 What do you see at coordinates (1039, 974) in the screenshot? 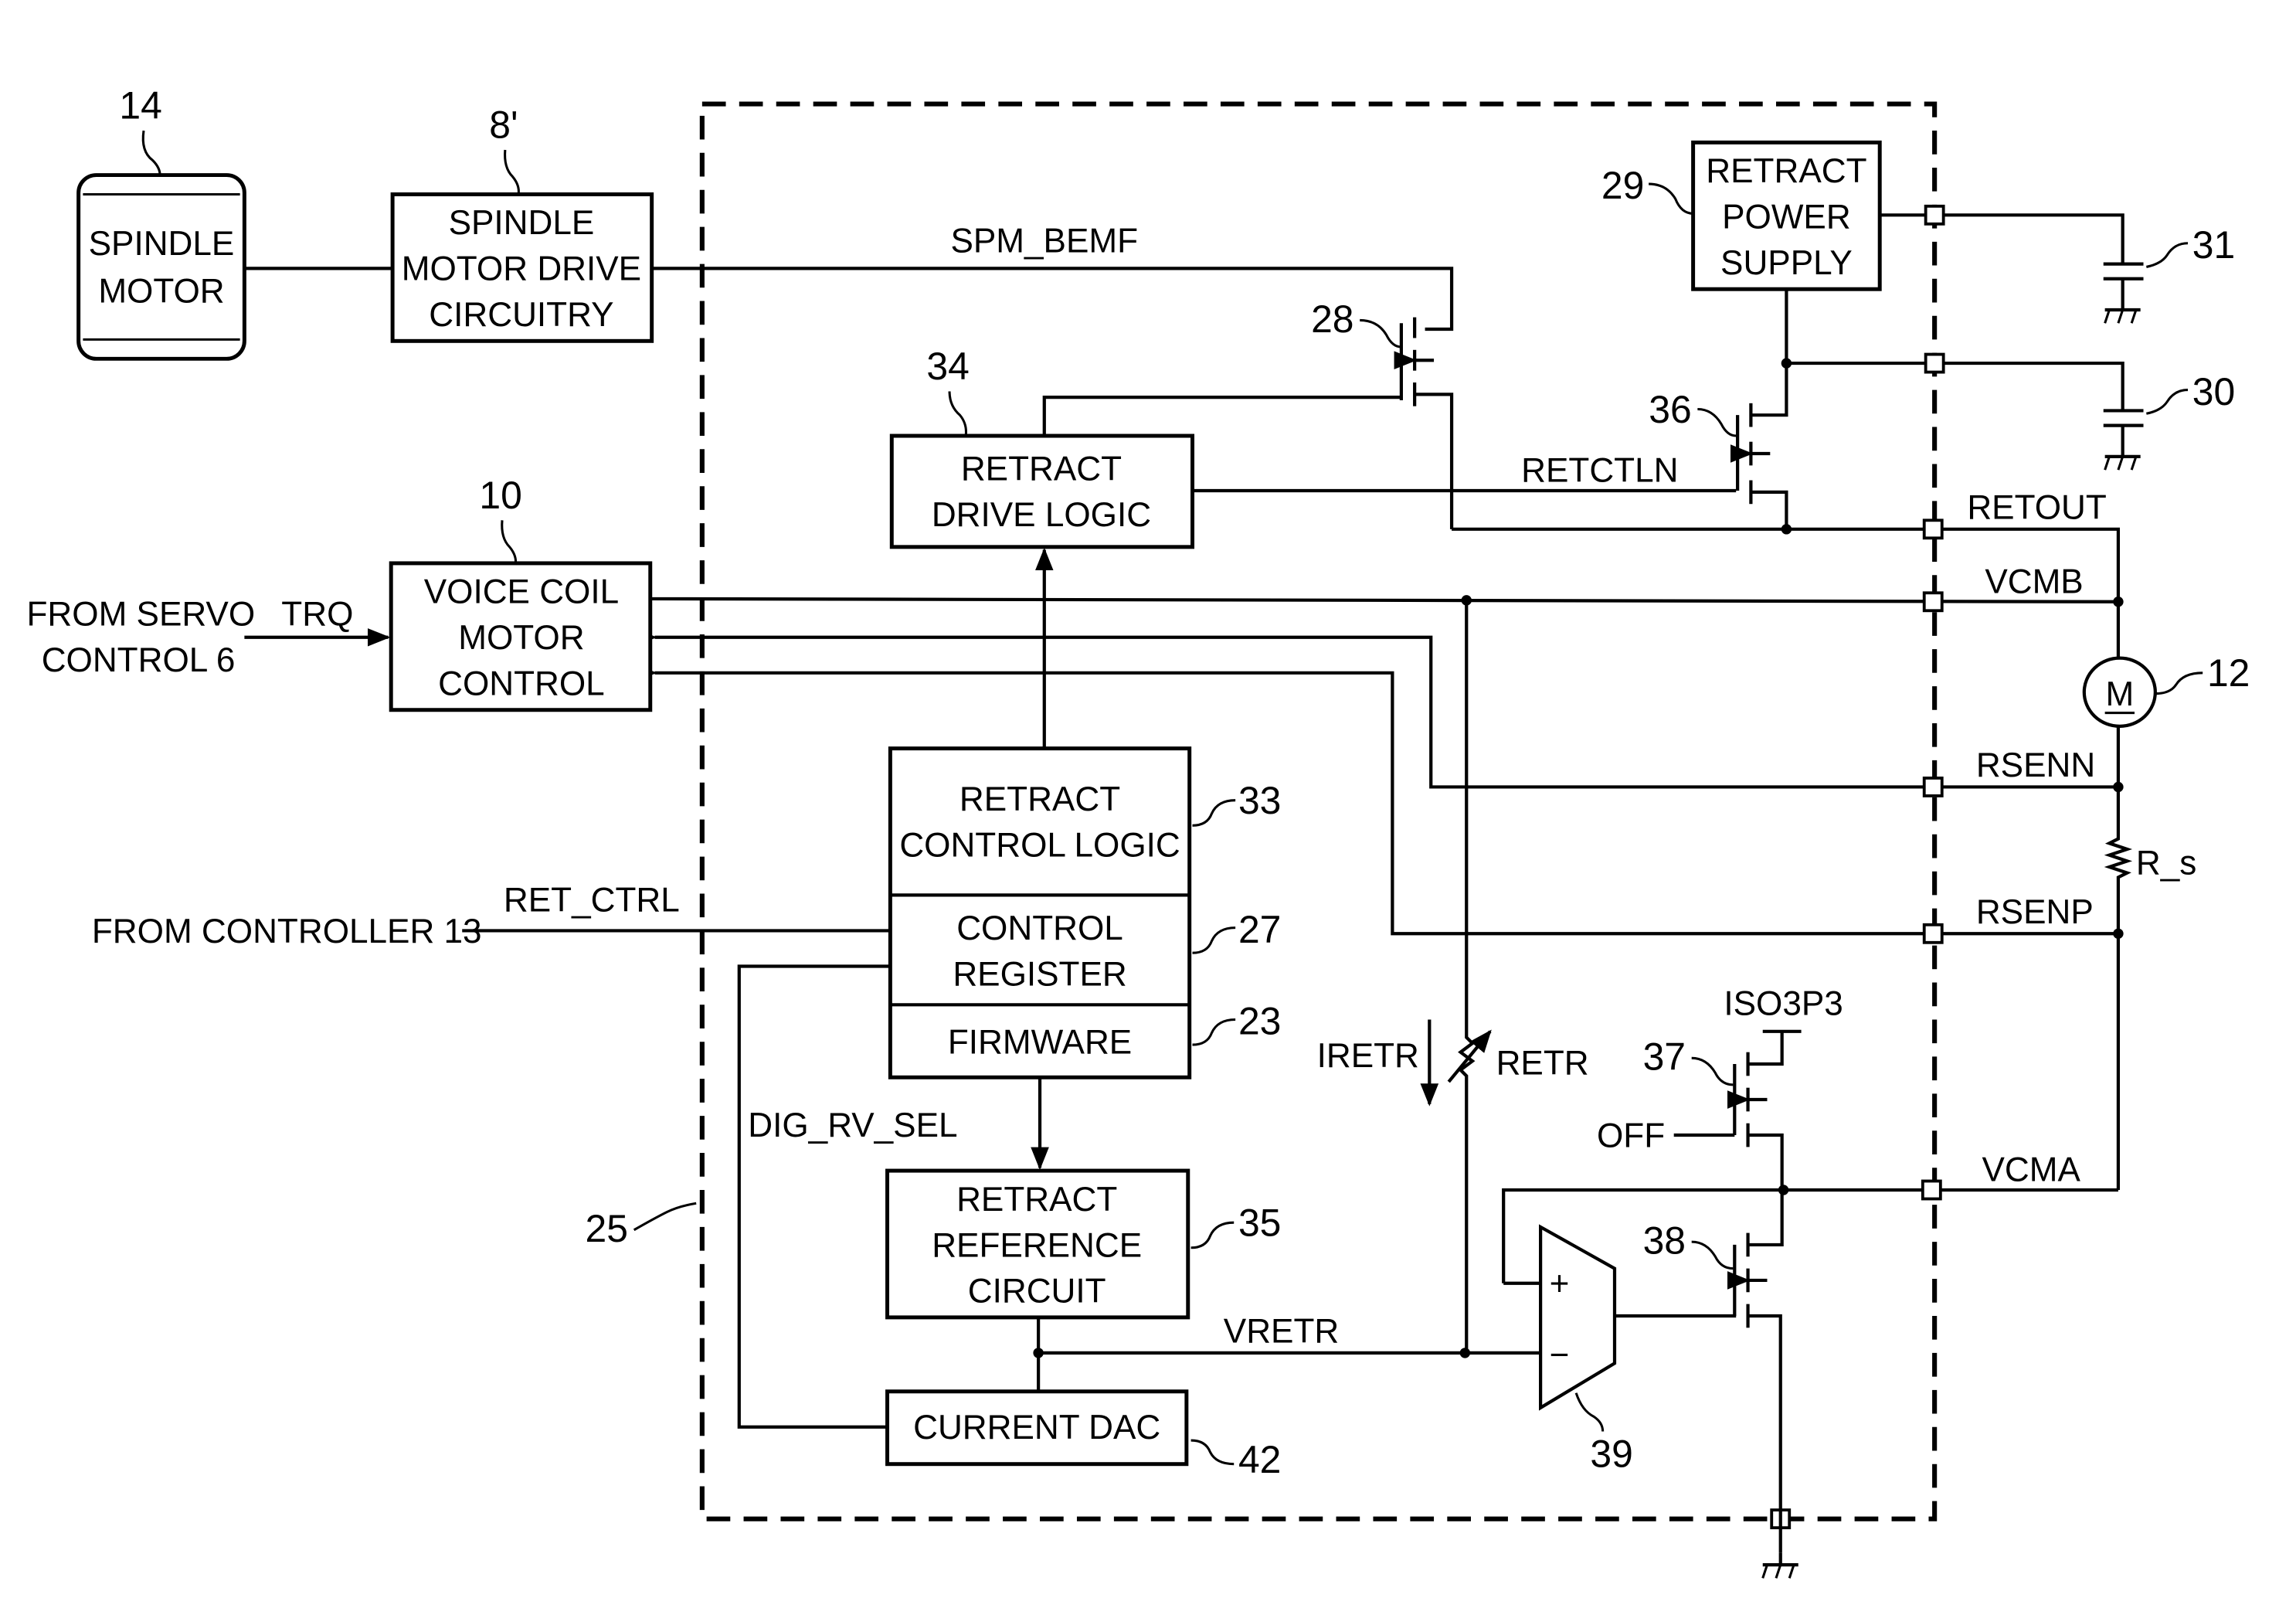
I see `cr-line-2: REGISTER` at bounding box center [1039, 974].